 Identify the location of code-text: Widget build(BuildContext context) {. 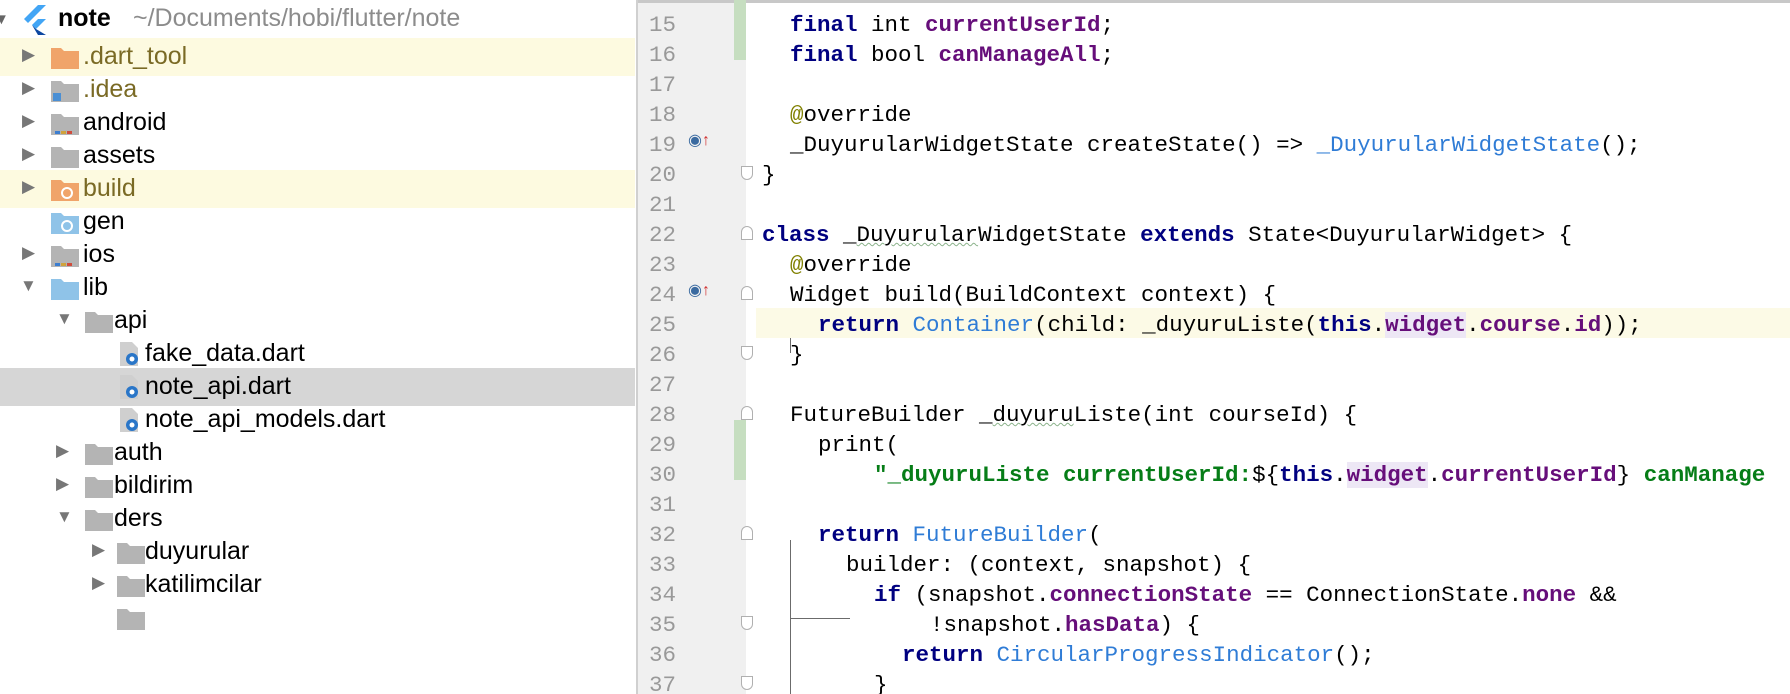
(1033, 295).